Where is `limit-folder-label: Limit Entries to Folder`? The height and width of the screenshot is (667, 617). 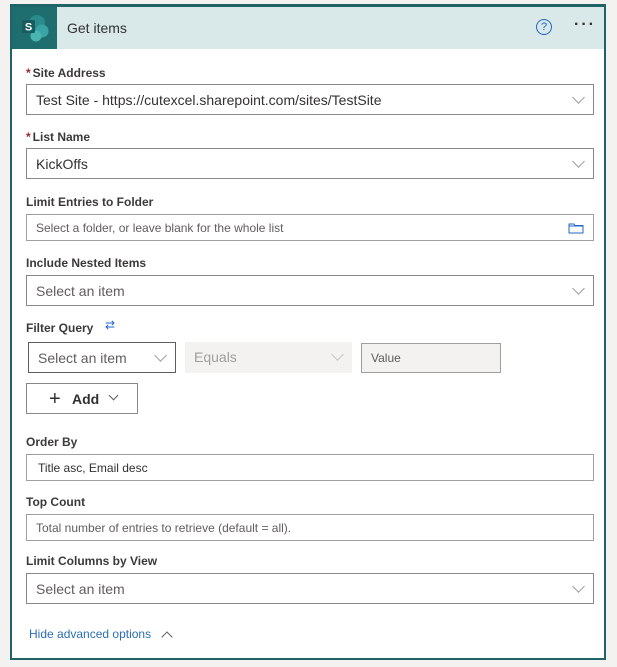
limit-folder-label: Limit Entries to Folder is located at coordinates (90, 202).